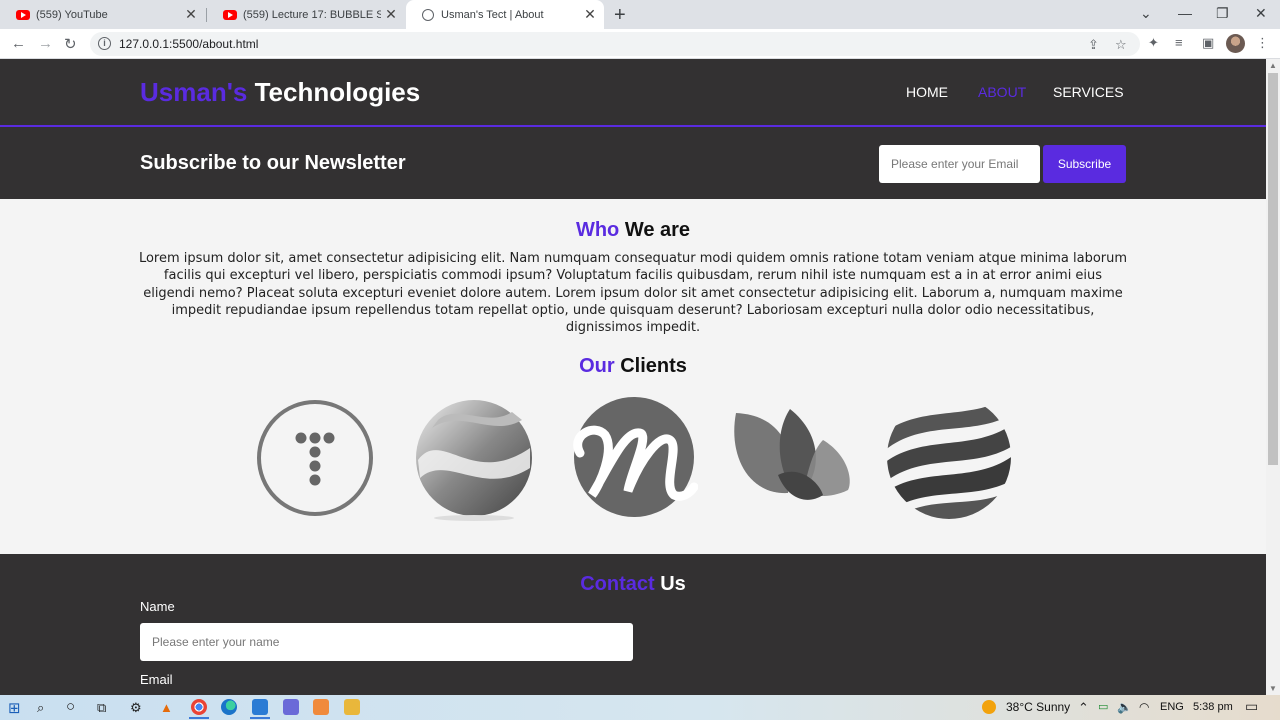  What do you see at coordinates (14, 708) in the screenshot?
I see `windows-start-icon: ⊞` at bounding box center [14, 708].